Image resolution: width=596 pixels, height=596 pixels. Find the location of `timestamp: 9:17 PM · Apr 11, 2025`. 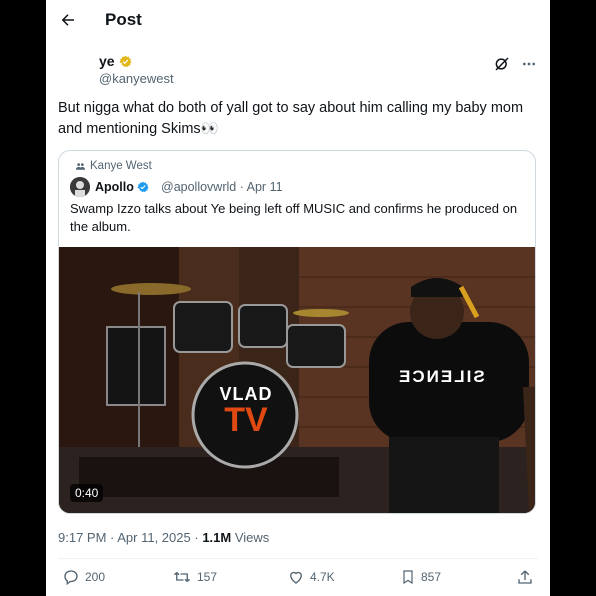

timestamp: 9:17 PM · Apr 11, 2025 is located at coordinates (124, 537).